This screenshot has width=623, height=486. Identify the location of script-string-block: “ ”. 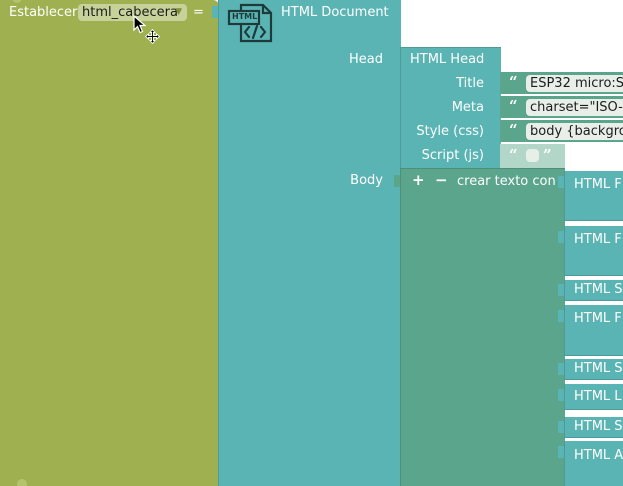
(532, 156).